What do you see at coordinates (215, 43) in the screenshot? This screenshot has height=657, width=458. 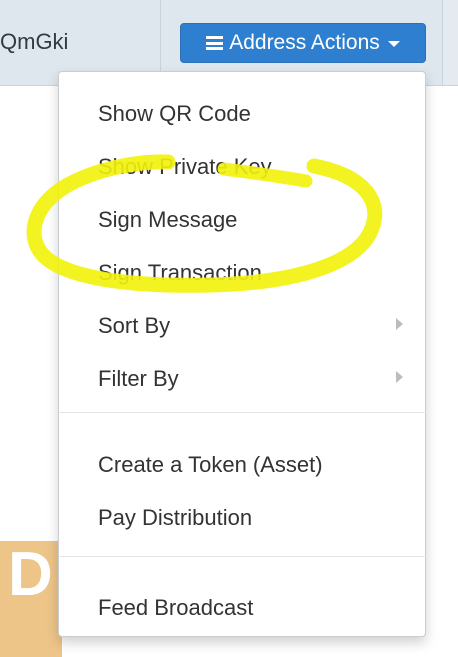 I see `hamburger-icon` at bounding box center [215, 43].